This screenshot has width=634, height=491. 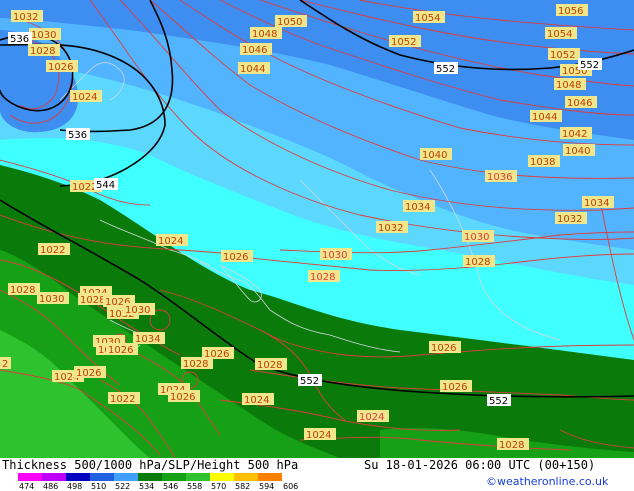 I want to click on pressure-label-text: 2, so click(x=5, y=364).